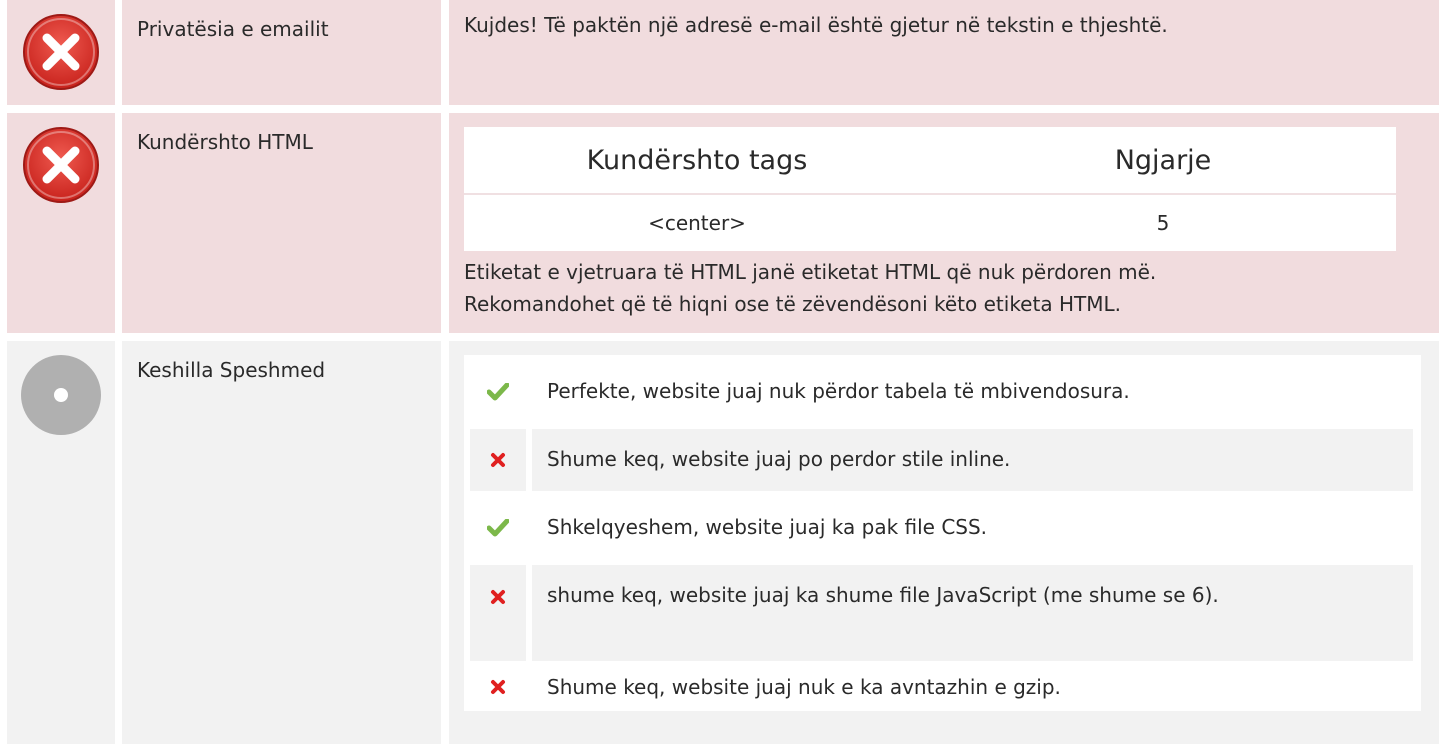 This screenshot has height=744, width=1446. What do you see at coordinates (1163, 223) in the screenshot?
I see `count-cell: 5` at bounding box center [1163, 223].